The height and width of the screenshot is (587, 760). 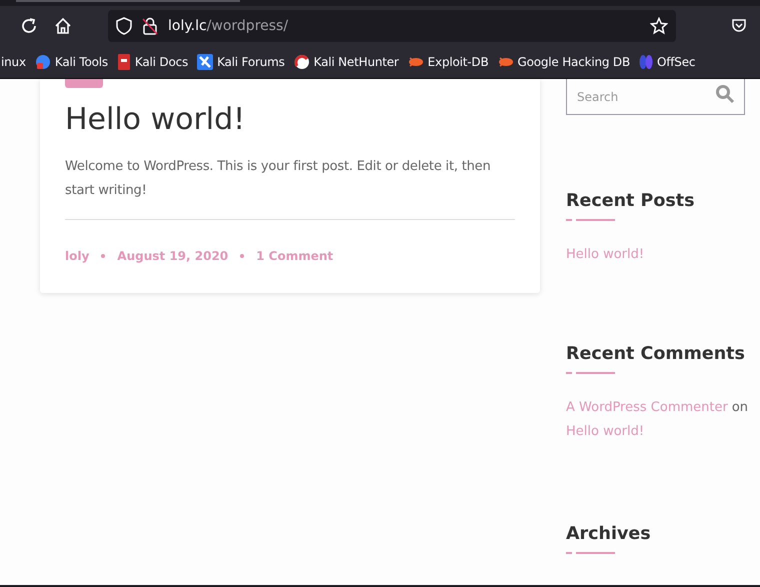 I want to click on post-title: Hello world!, so click(x=290, y=119).